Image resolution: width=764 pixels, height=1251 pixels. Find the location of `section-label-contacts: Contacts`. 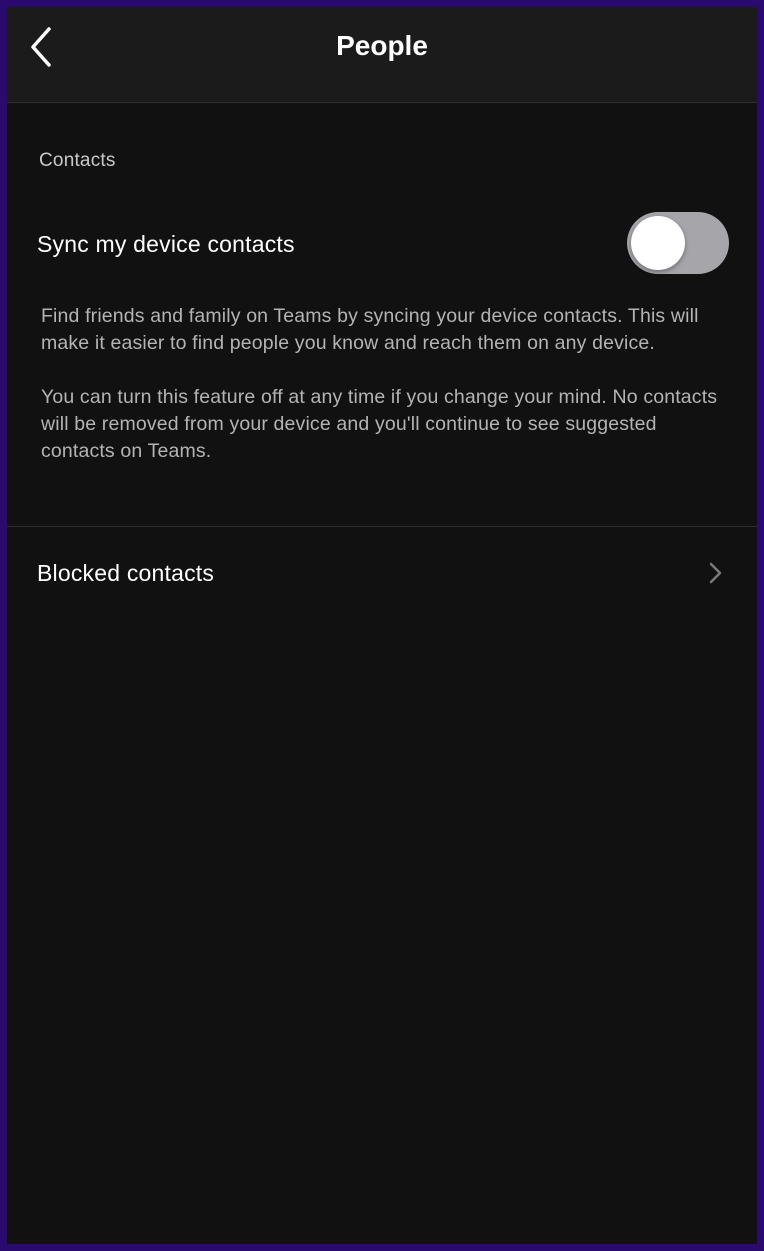

section-label-contacts: Contacts is located at coordinates (77, 160).